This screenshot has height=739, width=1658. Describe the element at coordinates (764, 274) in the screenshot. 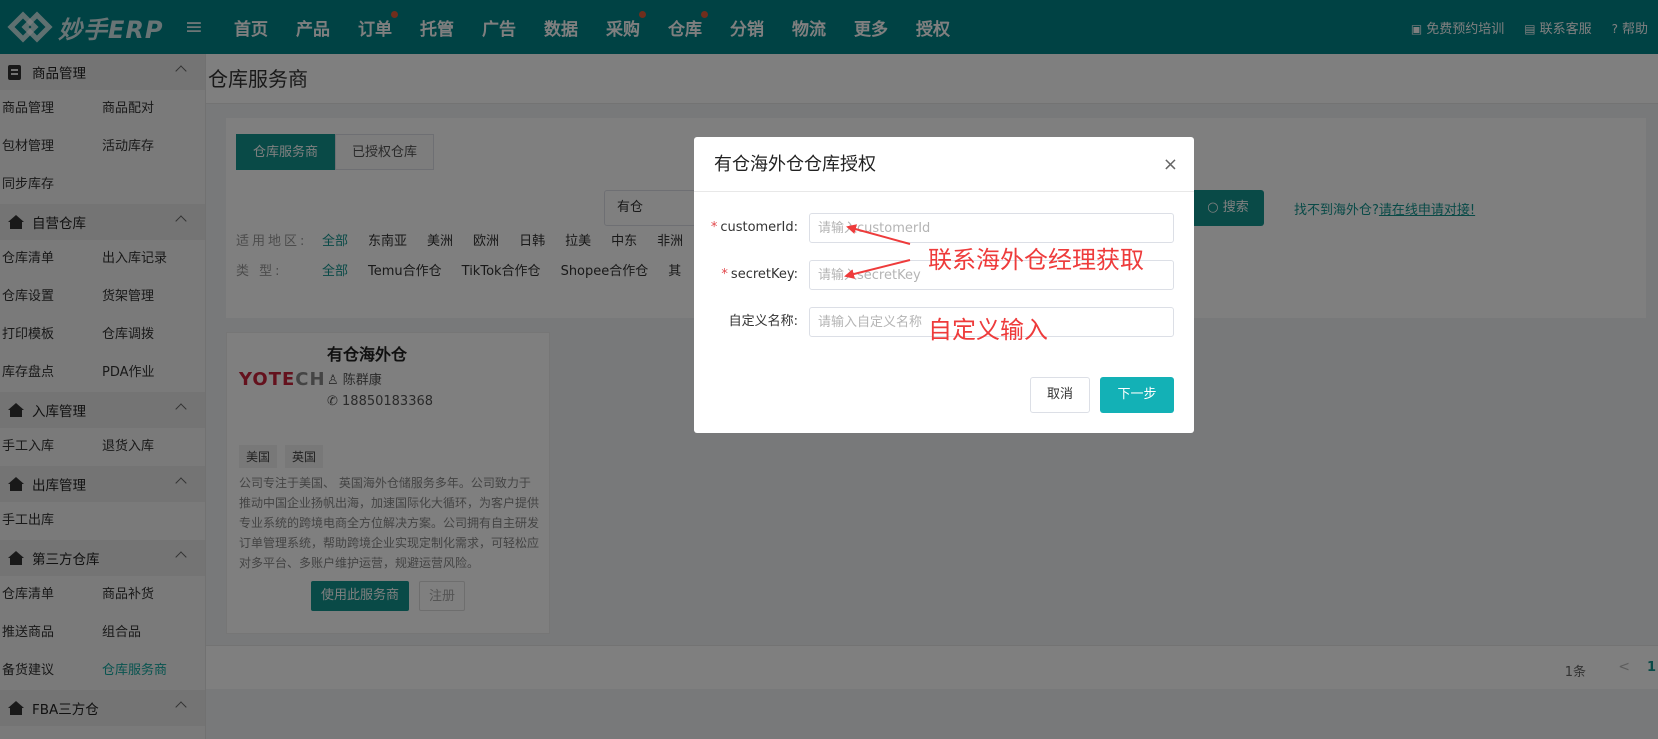

I see `secret-key-label-text: secretKey:` at that location.